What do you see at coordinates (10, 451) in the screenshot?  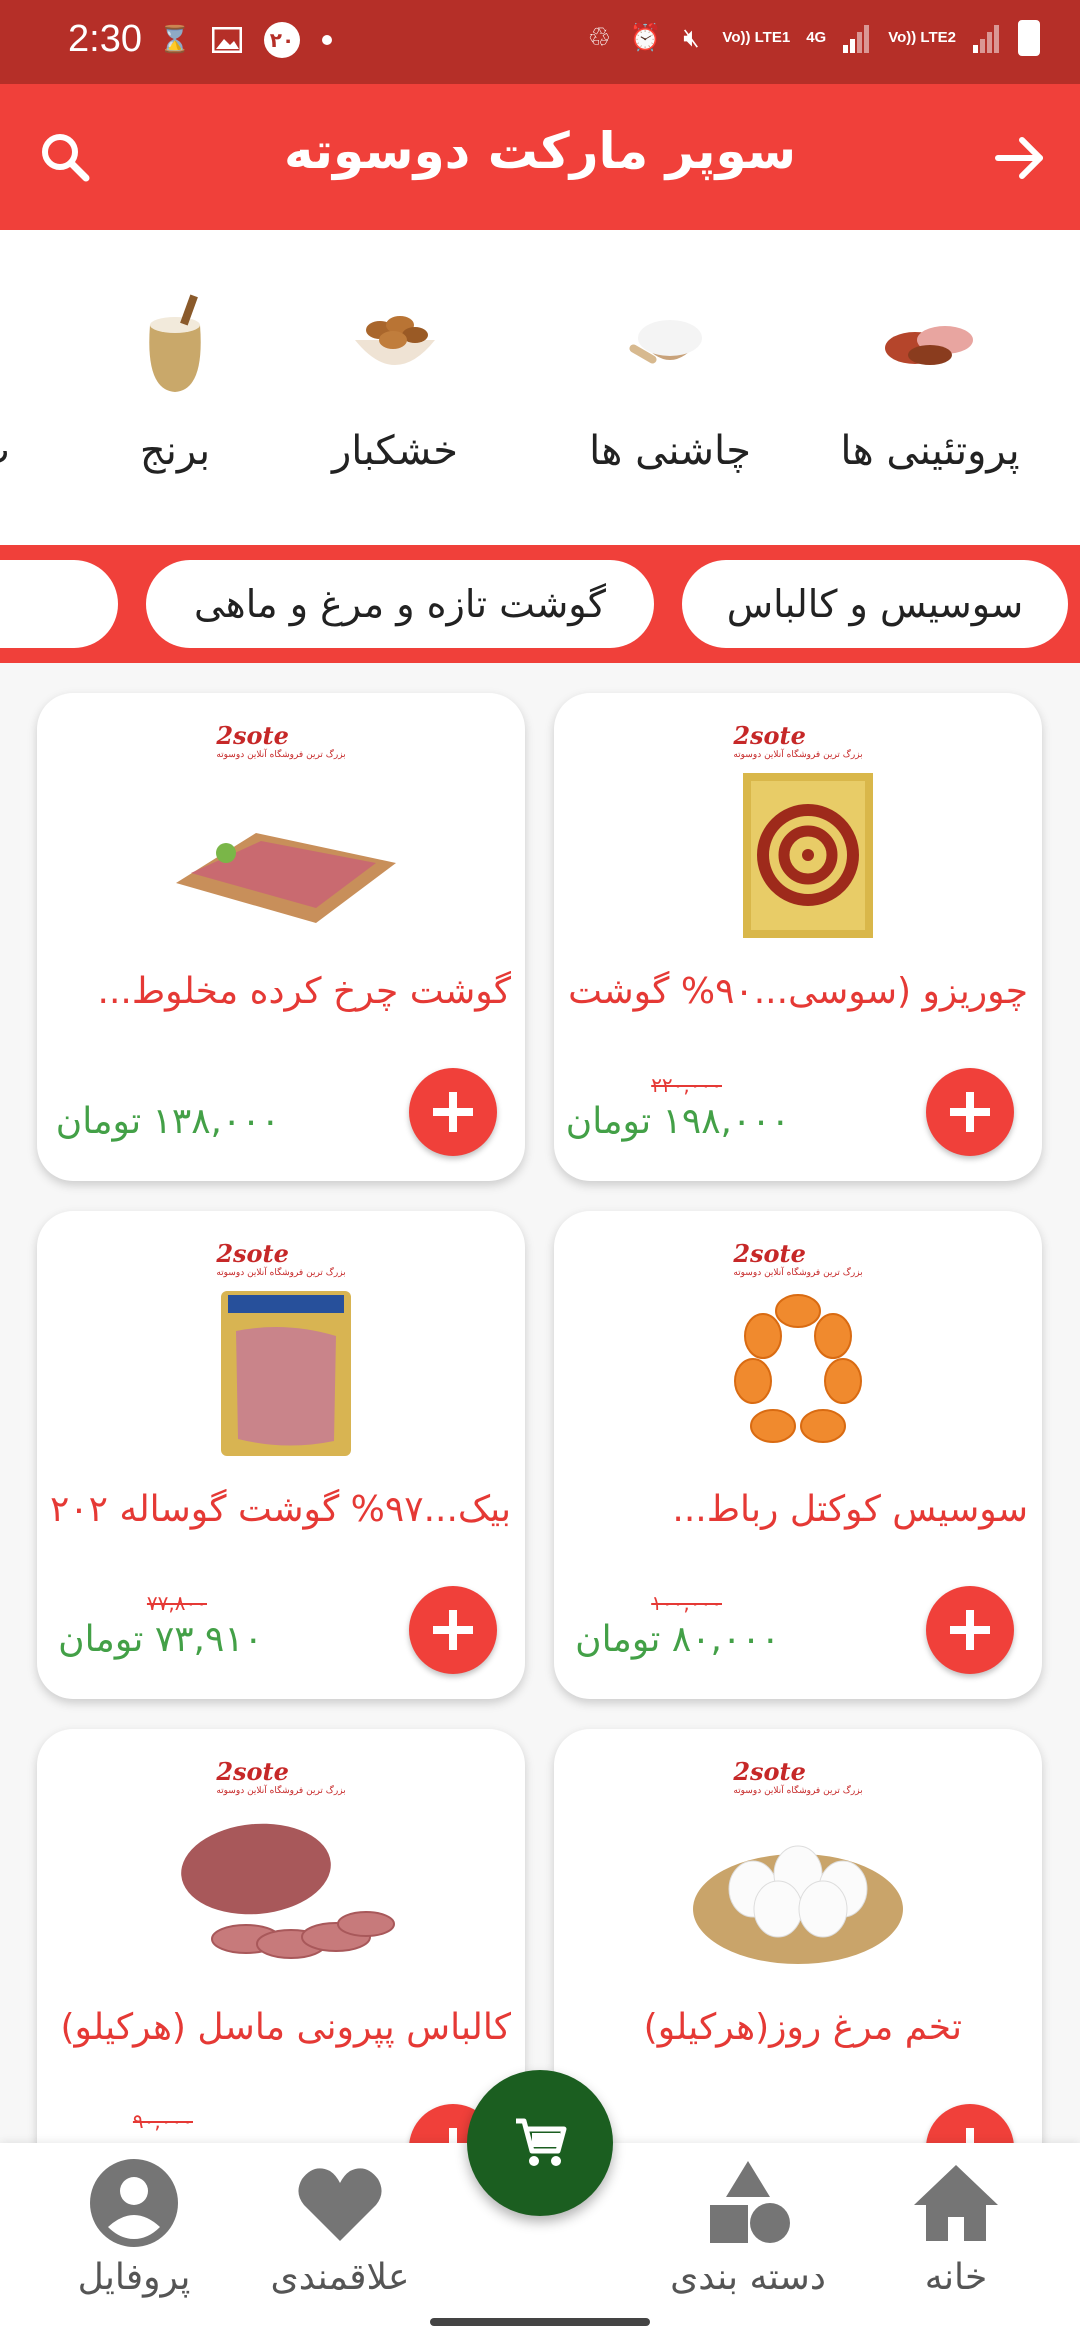 I see `category-label: ت` at bounding box center [10, 451].